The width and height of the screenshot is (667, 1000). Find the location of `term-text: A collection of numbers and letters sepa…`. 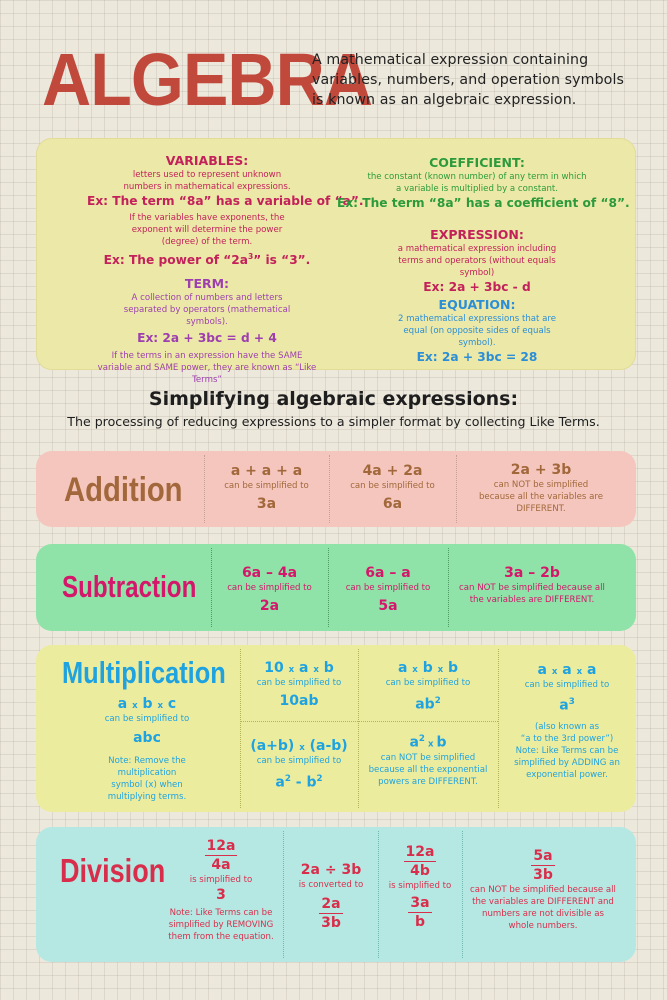

term-text: A collection of numbers and letters sepa… is located at coordinates (207, 310).